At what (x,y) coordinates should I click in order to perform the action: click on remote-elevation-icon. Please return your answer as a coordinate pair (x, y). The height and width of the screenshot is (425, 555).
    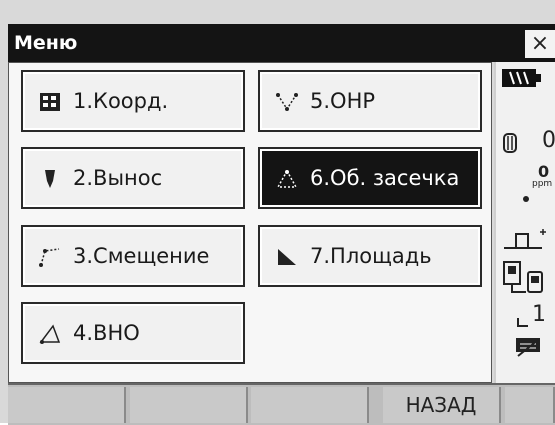
    Looking at the image, I should click on (50, 334).